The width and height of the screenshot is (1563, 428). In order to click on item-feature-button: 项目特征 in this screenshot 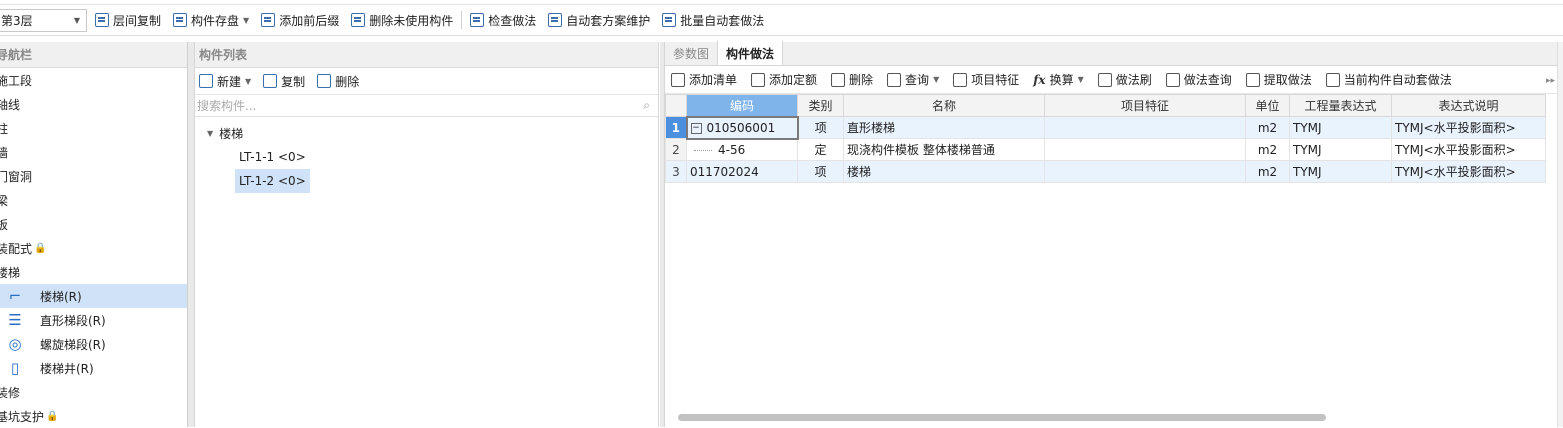, I will do `click(986, 79)`.